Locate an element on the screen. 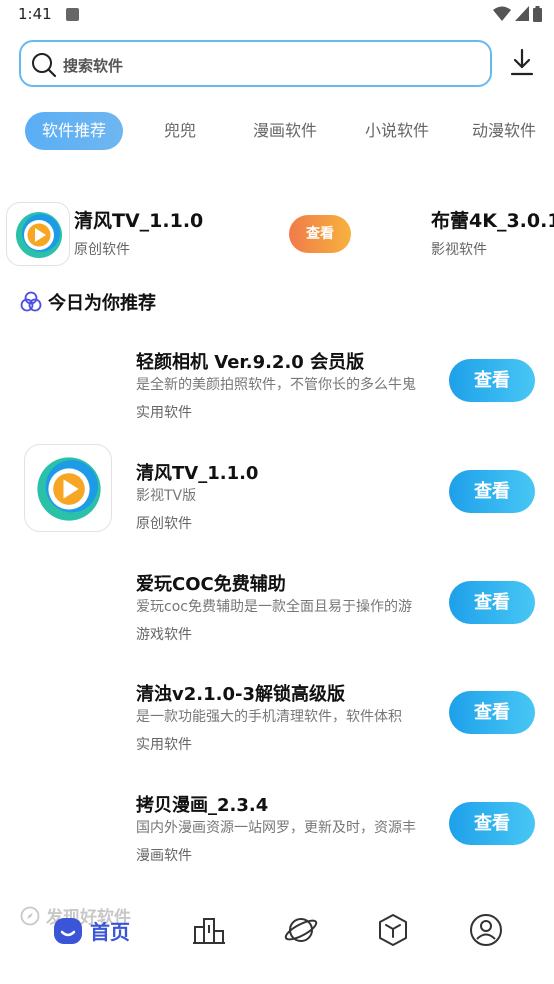 The image size is (554, 984). search-icon is located at coordinates (44, 65).